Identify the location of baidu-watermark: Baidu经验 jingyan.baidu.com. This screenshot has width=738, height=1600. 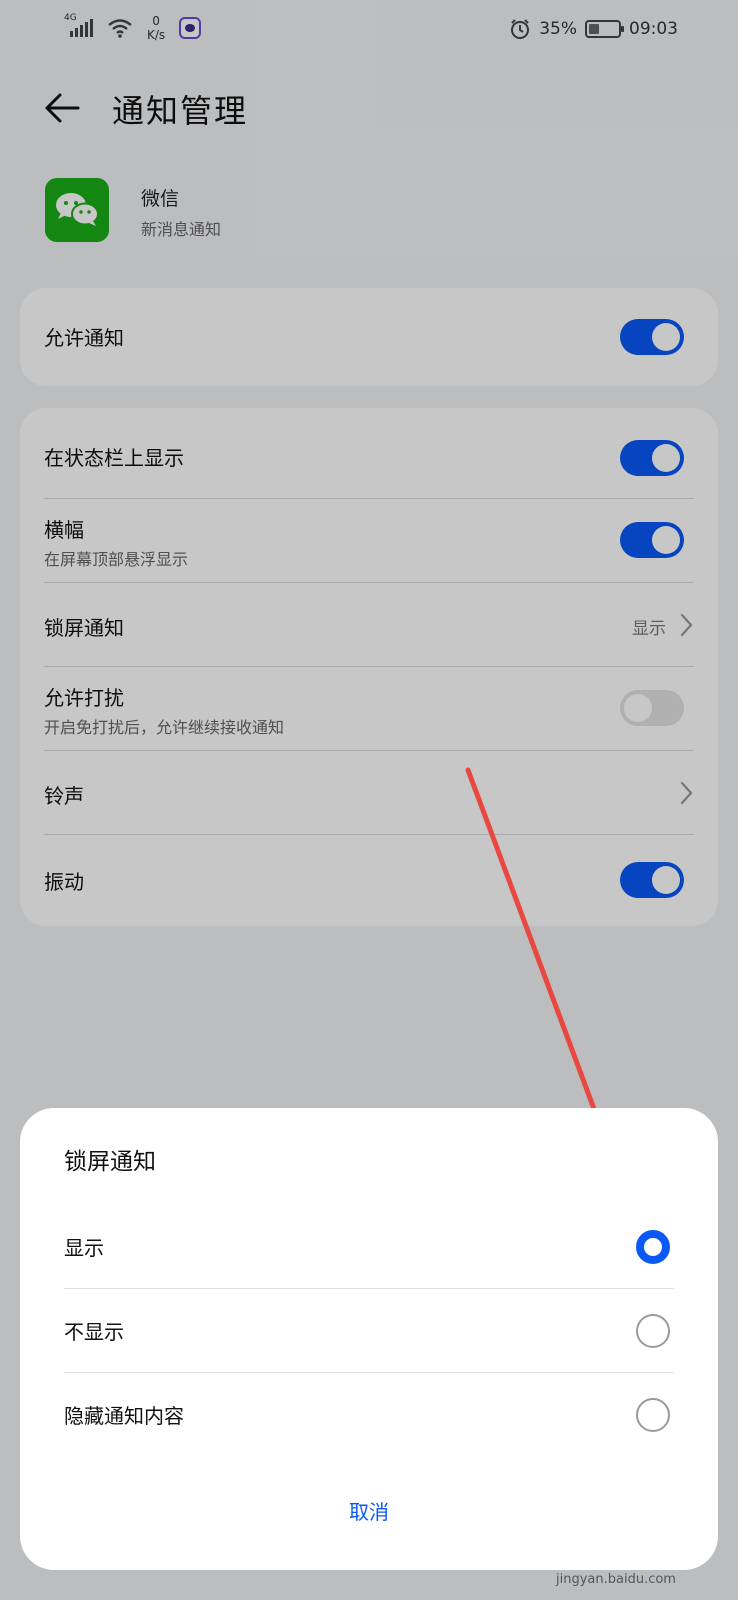
(641, 1555).